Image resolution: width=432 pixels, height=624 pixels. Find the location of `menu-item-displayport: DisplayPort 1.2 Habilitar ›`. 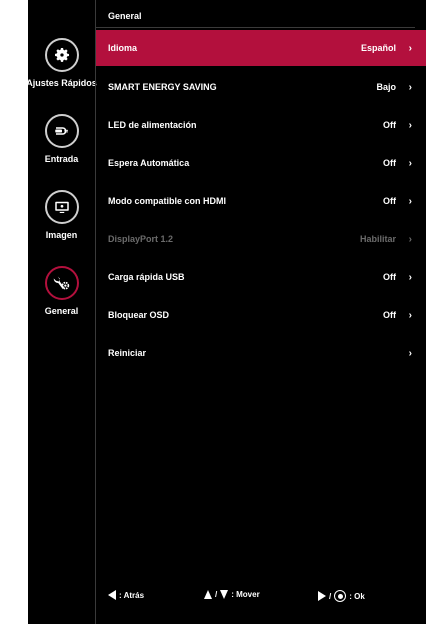

menu-item-displayport: DisplayPort 1.2 Habilitar › is located at coordinates (261, 239).